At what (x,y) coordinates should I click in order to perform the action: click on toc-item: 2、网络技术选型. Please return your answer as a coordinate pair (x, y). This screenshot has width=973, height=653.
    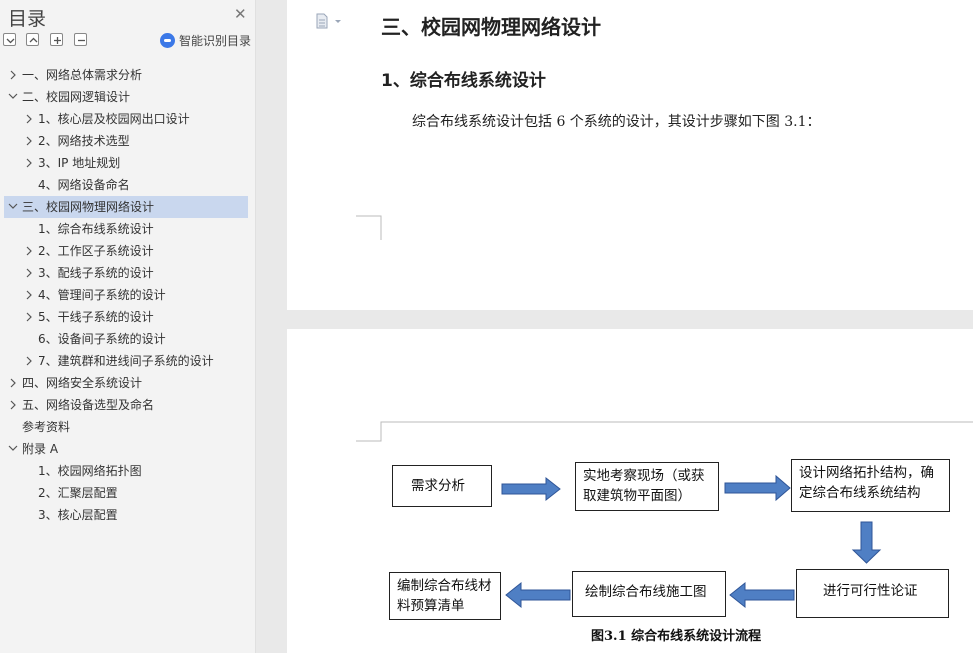
    Looking at the image, I should click on (126, 141).